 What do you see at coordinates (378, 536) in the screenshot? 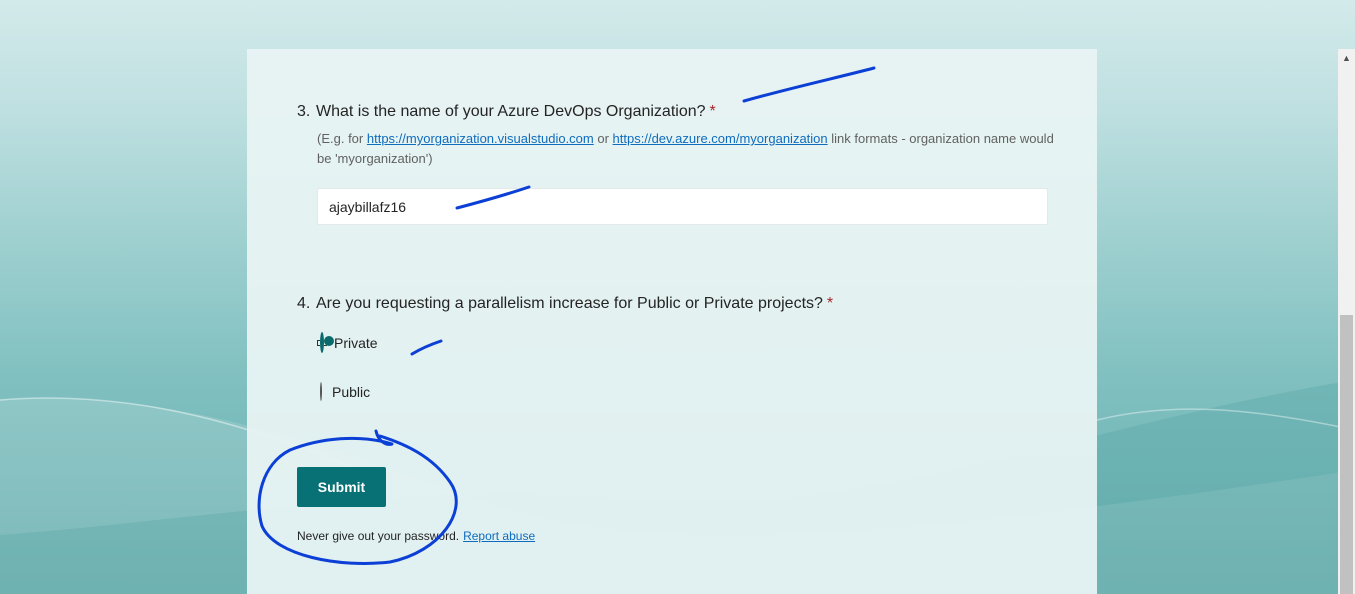
I see `password-warning: Never give out your password.` at bounding box center [378, 536].